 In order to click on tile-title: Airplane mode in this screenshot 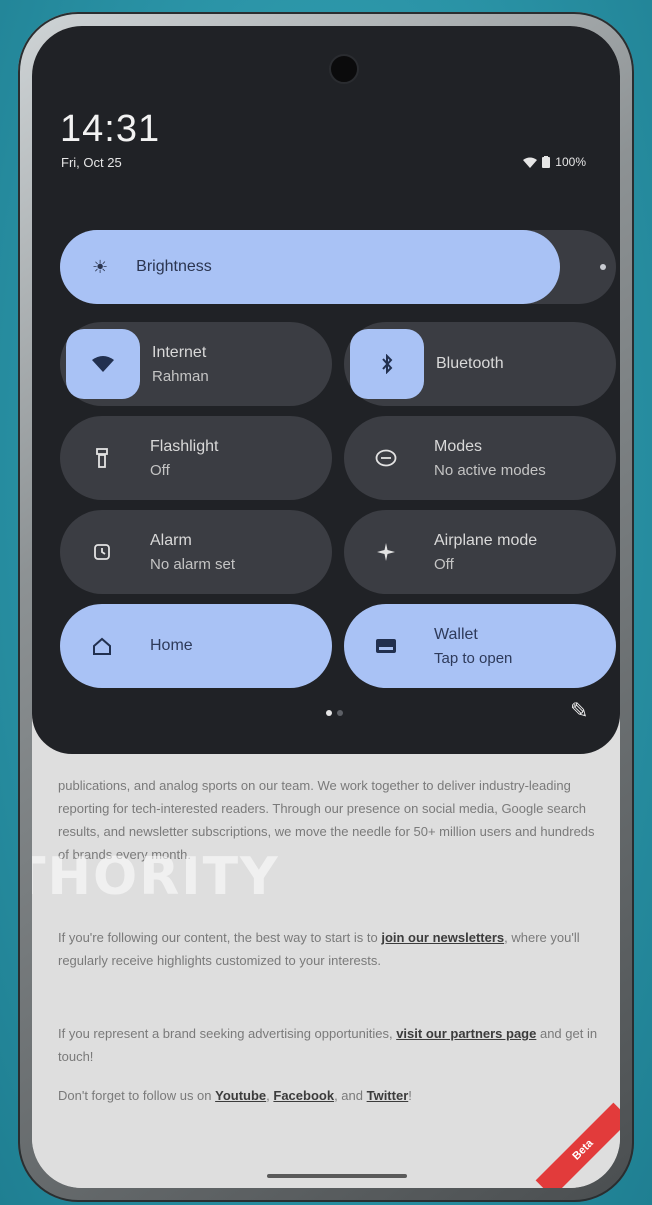, I will do `click(486, 540)`.